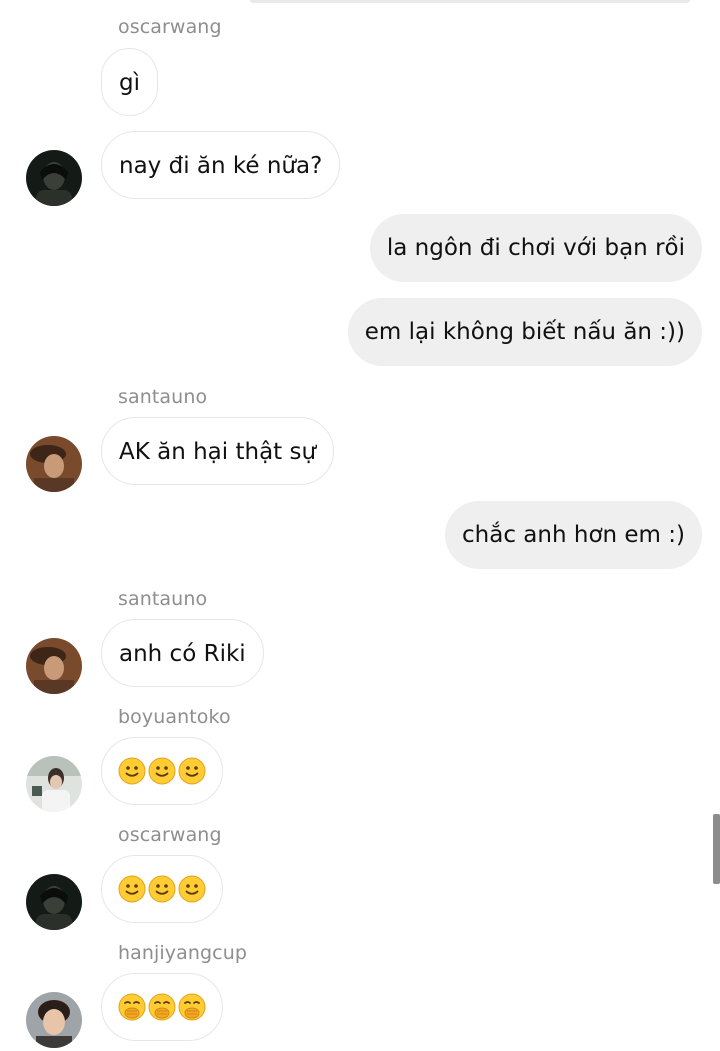 Image resolution: width=720 pixels, height=1051 pixels. Describe the element at coordinates (129, 82) in the screenshot. I see `incoming-message-bubble: gì` at that location.